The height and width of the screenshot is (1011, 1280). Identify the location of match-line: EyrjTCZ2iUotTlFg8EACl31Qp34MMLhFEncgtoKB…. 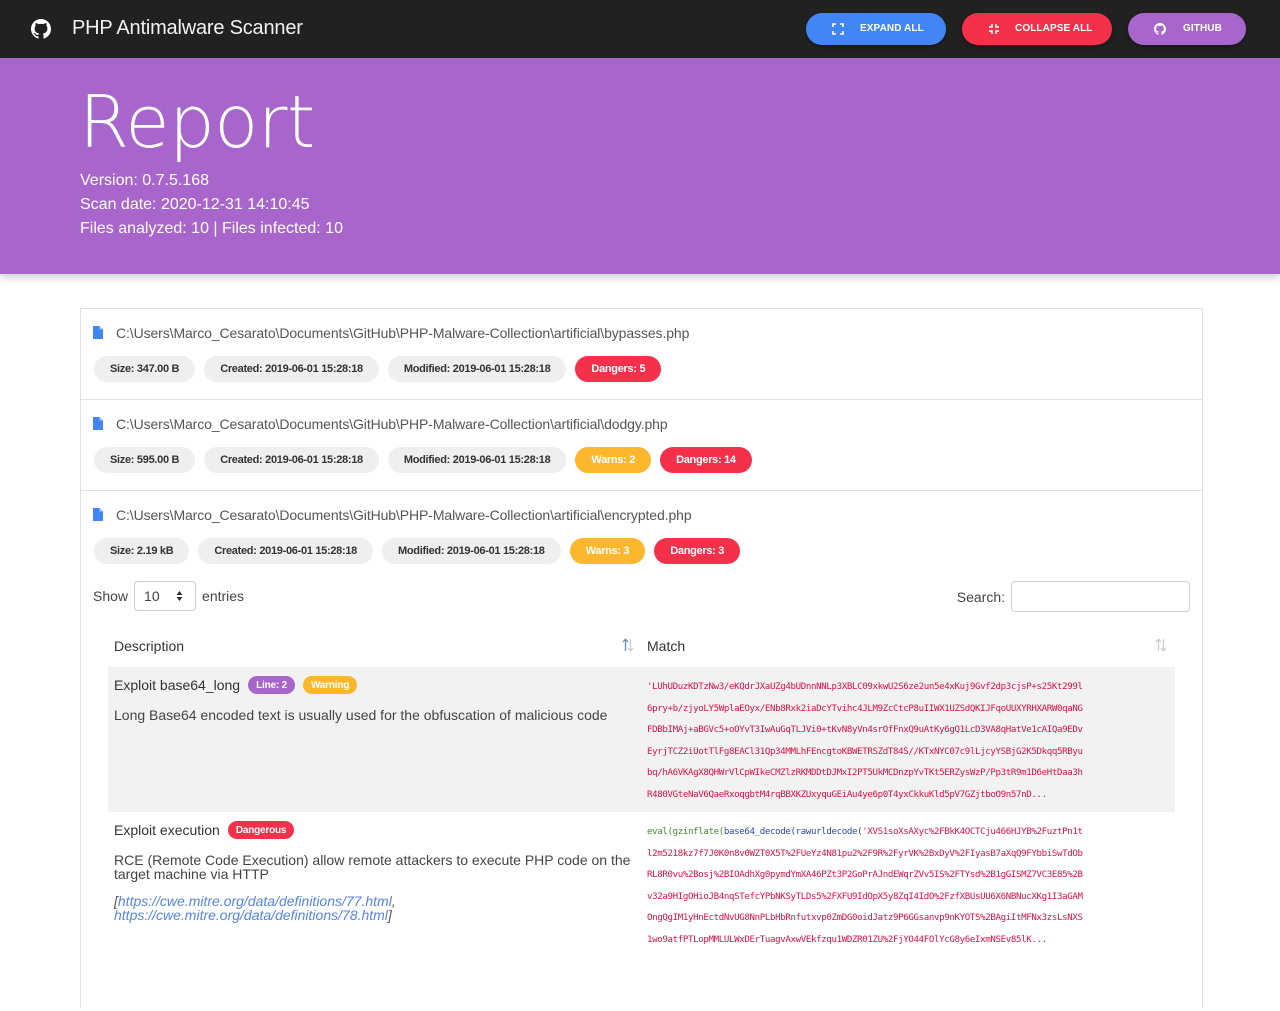
(865, 751).